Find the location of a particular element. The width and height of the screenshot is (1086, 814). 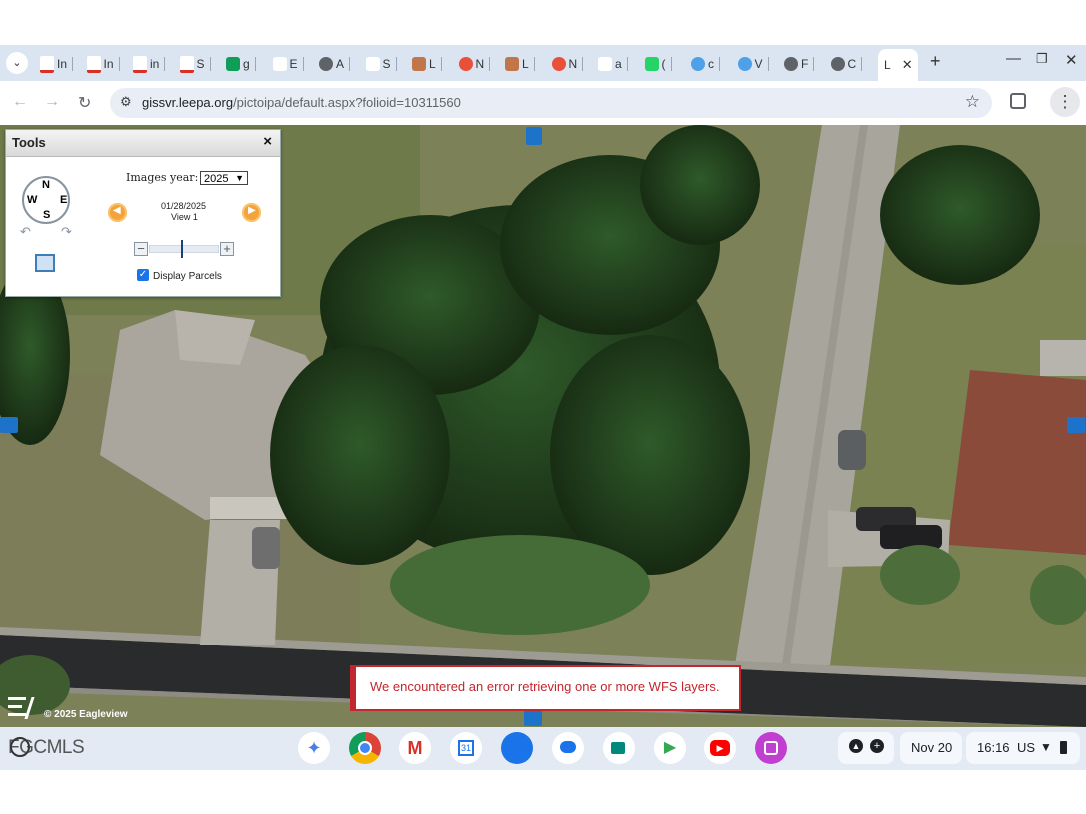

compass-w: W is located at coordinates (32, 200).